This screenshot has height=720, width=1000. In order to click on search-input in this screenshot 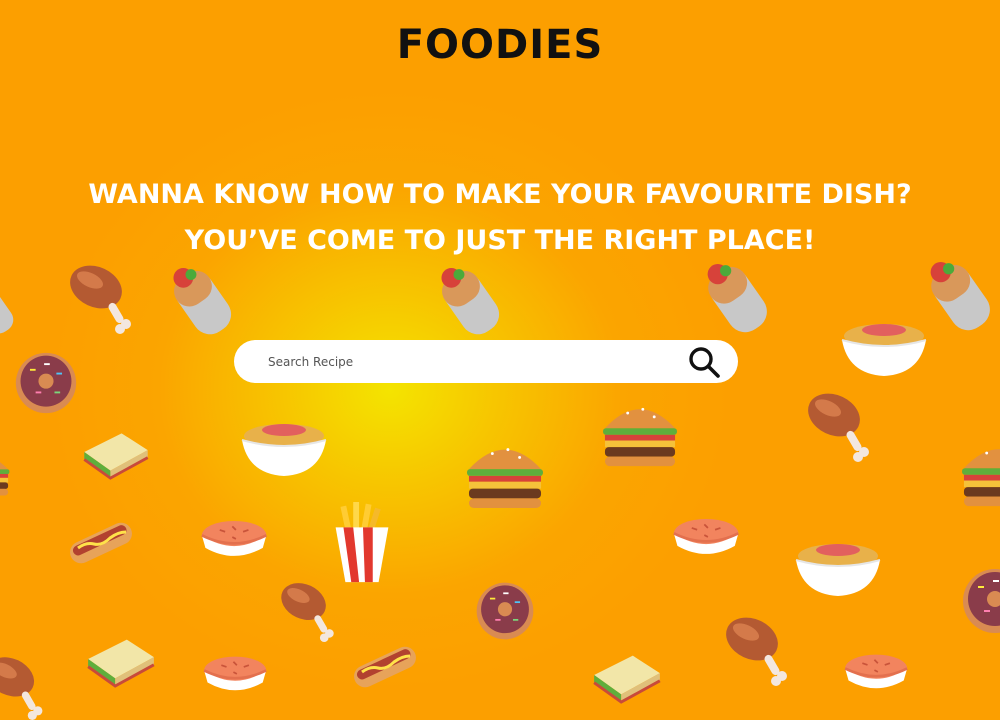, I will do `click(475, 361)`.